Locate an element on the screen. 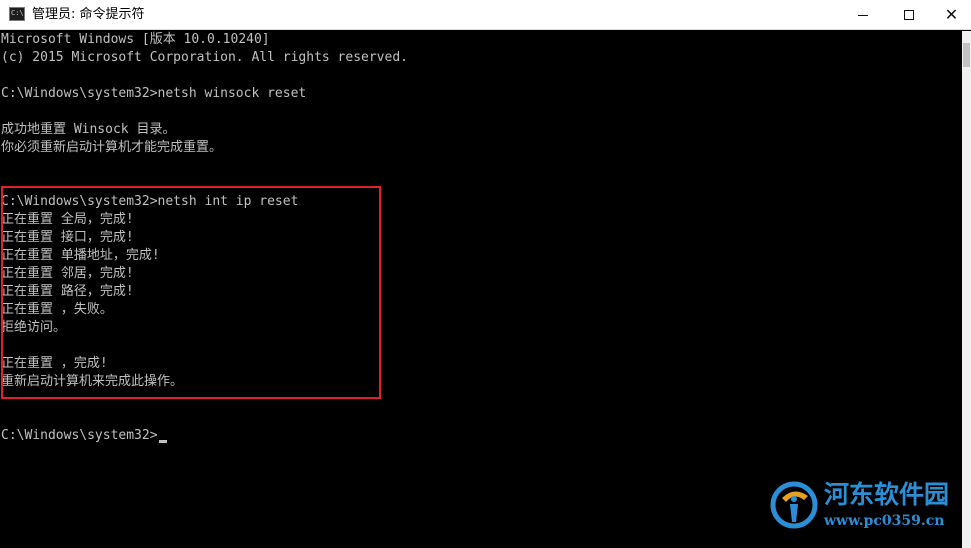 This screenshot has width=971, height=548. minimize-icon is located at coordinates (863, 15).